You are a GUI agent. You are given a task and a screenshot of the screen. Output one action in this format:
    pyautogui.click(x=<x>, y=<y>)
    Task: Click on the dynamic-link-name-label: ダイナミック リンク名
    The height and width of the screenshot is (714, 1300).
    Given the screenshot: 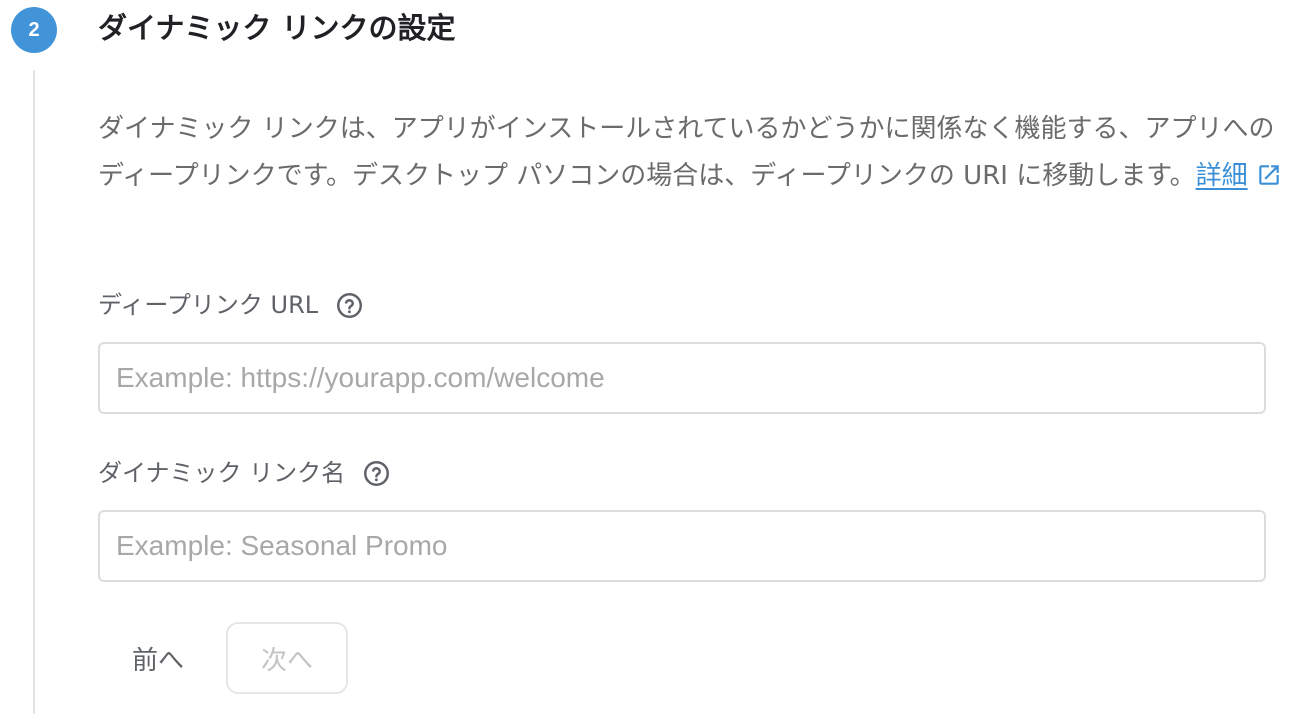 What is the action you would take?
    pyautogui.click(x=244, y=473)
    